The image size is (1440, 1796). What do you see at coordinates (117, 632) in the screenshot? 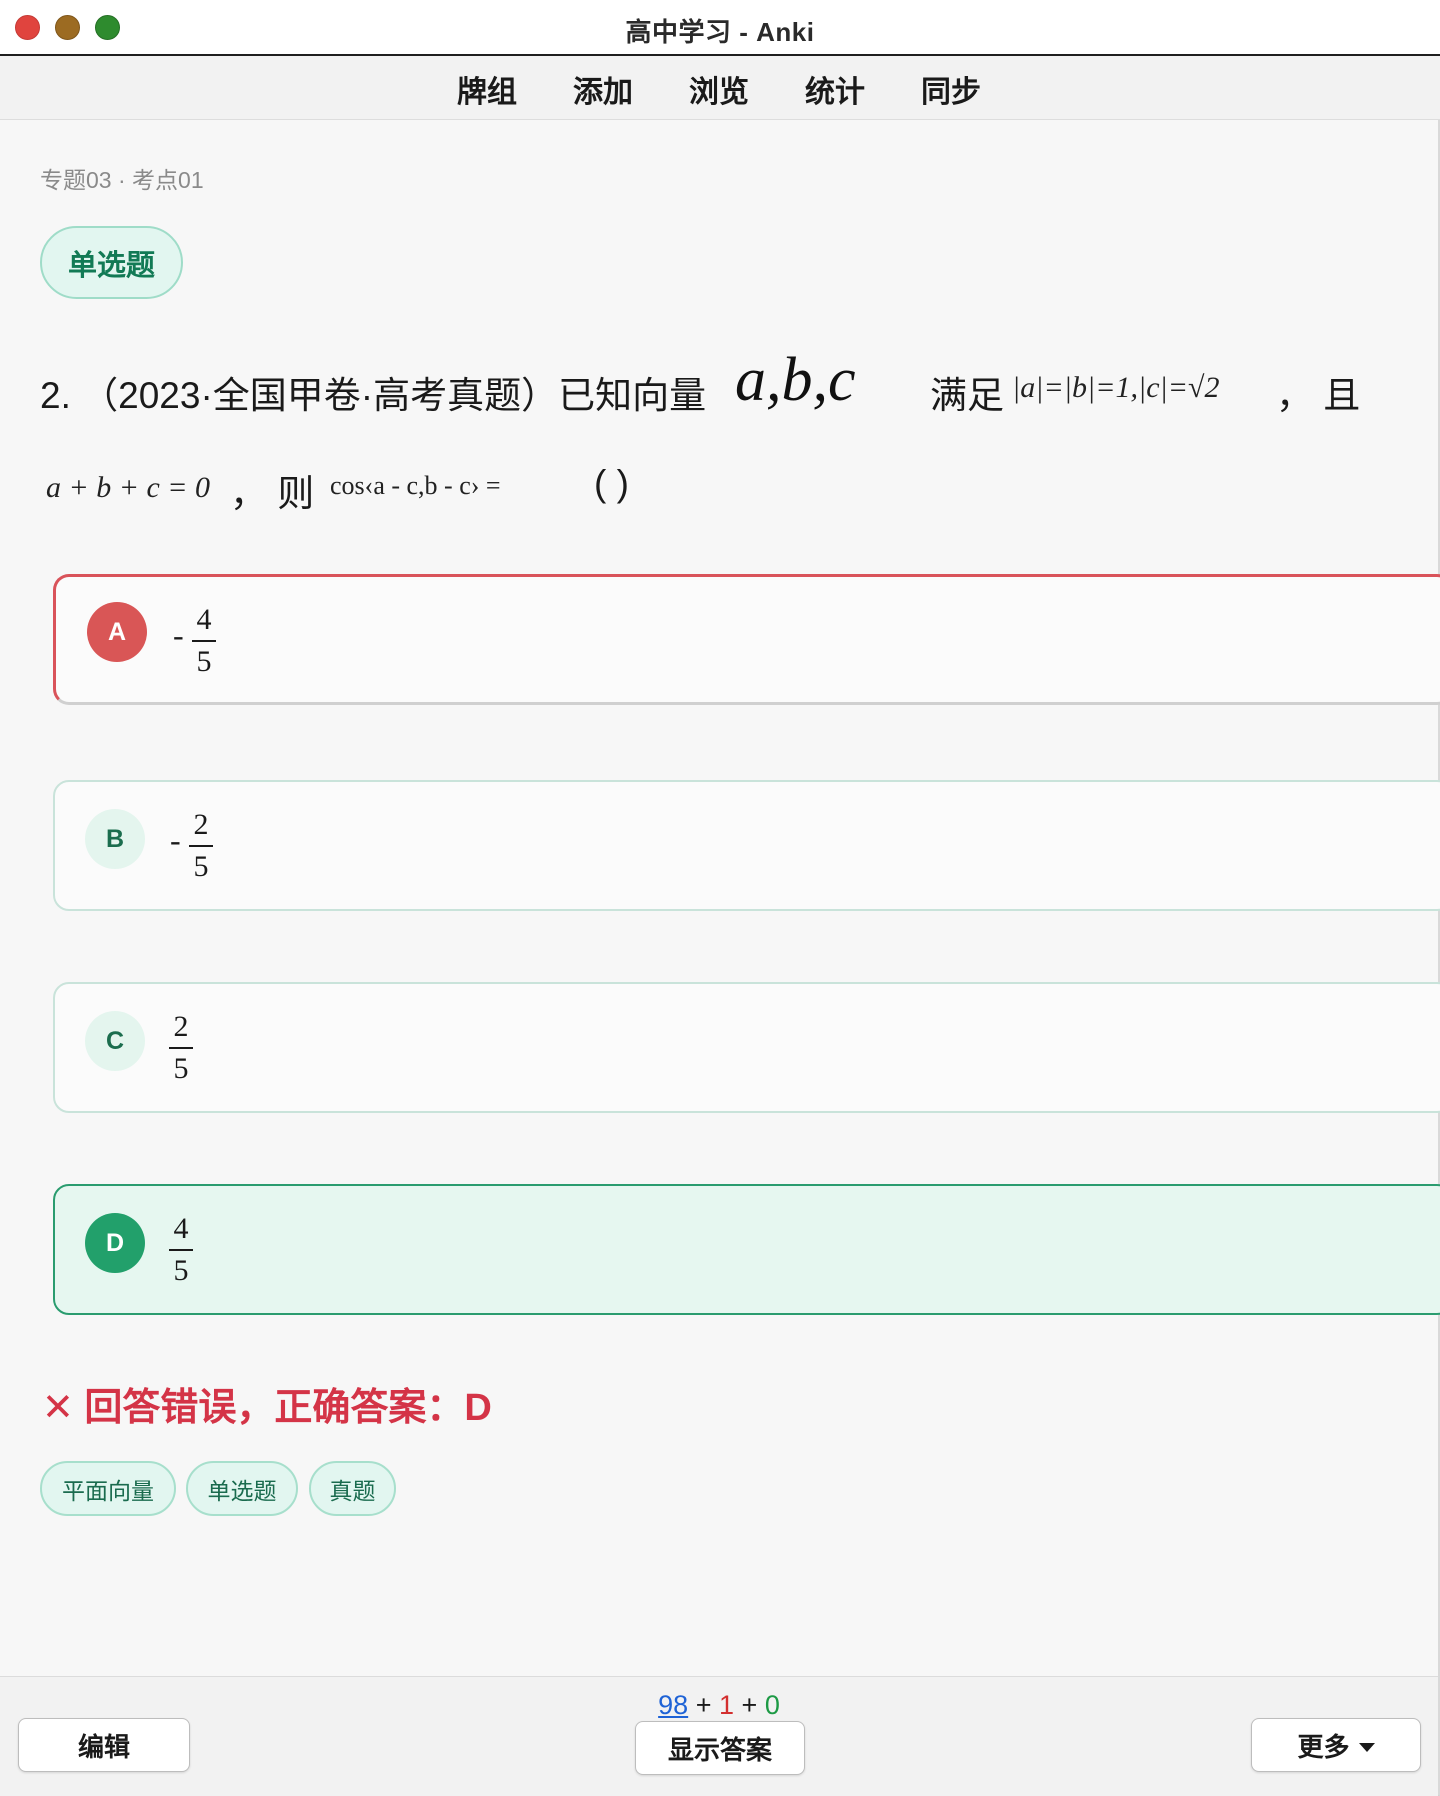
I see `option-a-letter: A` at bounding box center [117, 632].